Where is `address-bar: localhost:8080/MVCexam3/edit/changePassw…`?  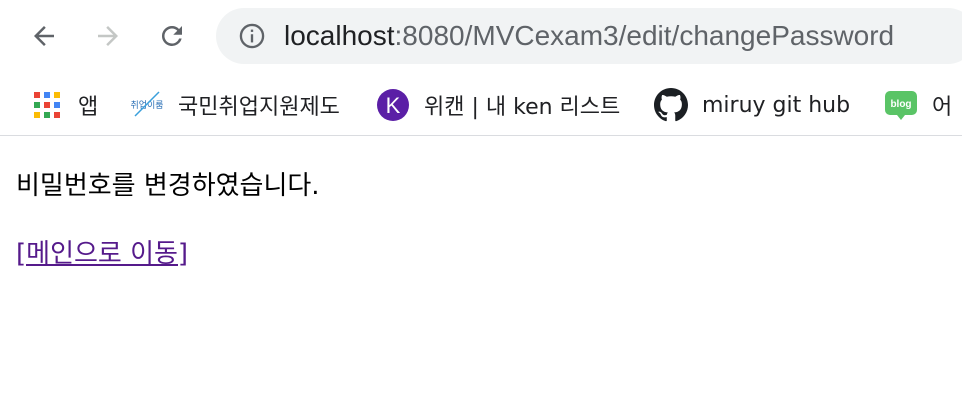
address-bar: localhost:8080/MVCexam3/edit/changePassw… is located at coordinates (589, 36).